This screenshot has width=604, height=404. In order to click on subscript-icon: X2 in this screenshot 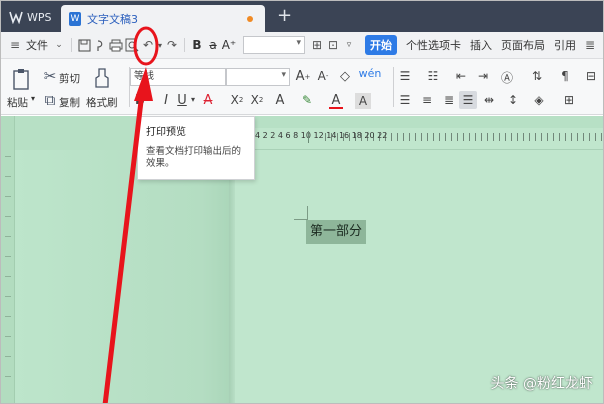, I will do `click(257, 100)`.